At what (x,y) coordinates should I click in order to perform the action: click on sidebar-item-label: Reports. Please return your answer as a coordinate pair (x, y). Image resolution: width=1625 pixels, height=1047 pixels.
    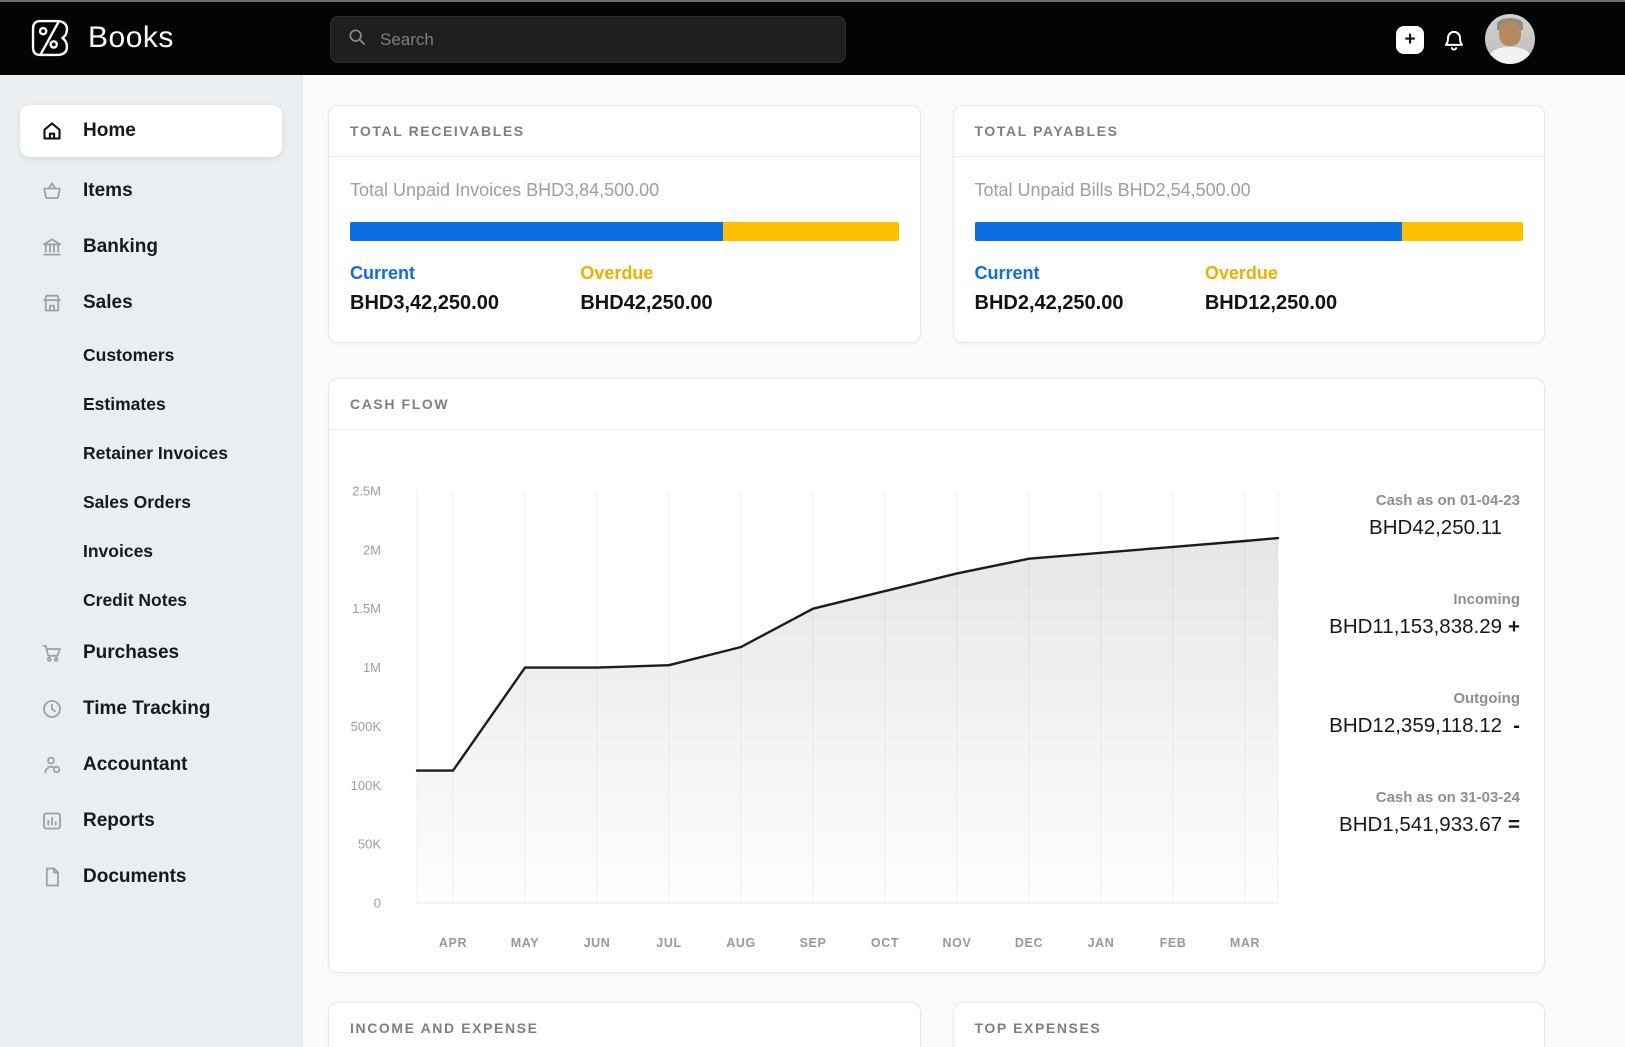
    Looking at the image, I should click on (119, 820).